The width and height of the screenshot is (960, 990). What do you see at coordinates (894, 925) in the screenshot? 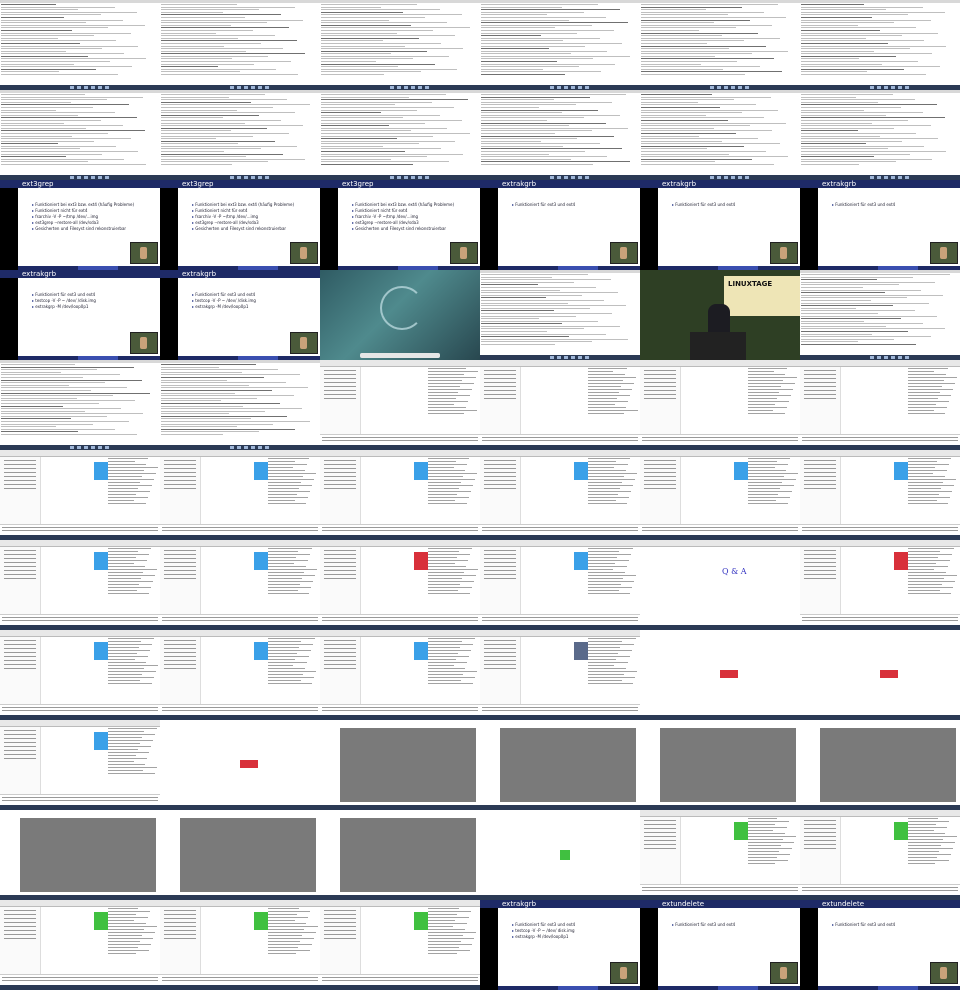
I see `slide-bullet: Funktioniert für ext3 und ext4` at bounding box center [894, 925].